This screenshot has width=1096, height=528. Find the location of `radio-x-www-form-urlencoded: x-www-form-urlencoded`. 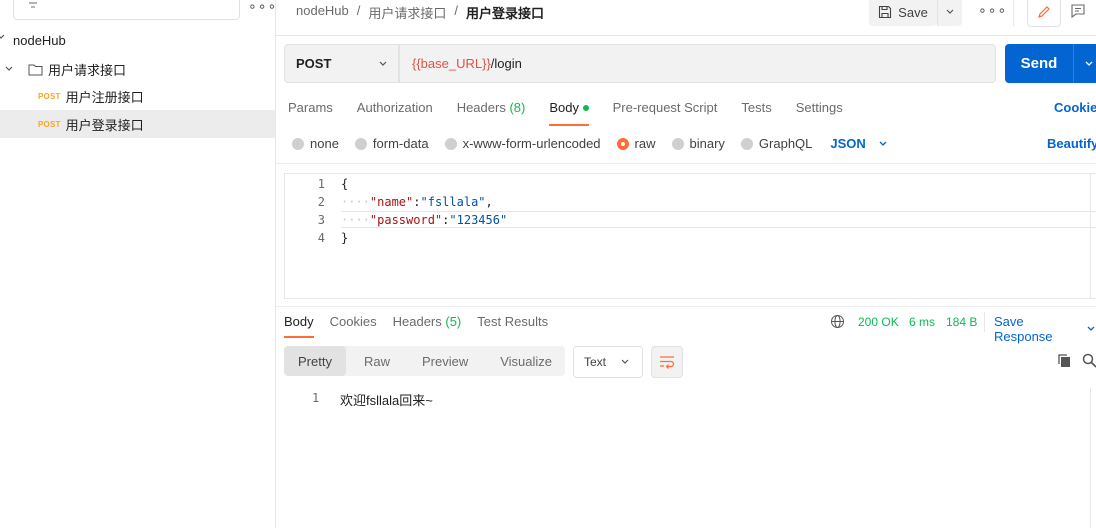

radio-x-www-form-urlencoded: x-www-form-urlencoded is located at coordinates (522, 143).